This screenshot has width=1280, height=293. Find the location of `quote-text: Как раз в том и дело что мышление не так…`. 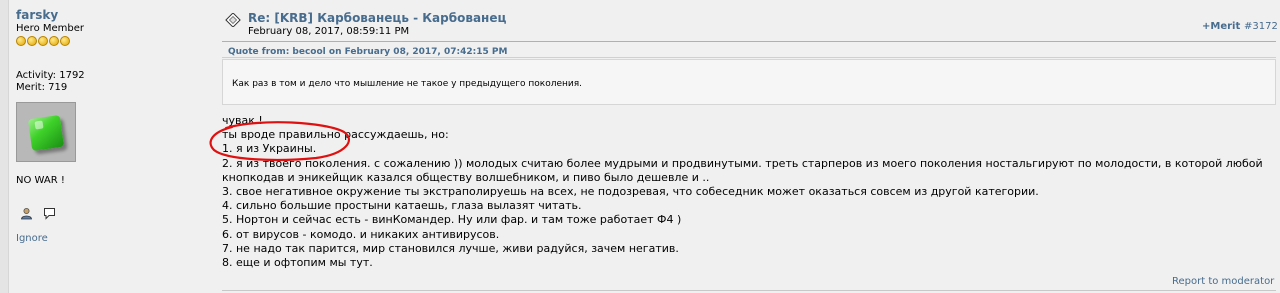

quote-text: Как раз в том и дело что мышление не так… is located at coordinates (407, 84).